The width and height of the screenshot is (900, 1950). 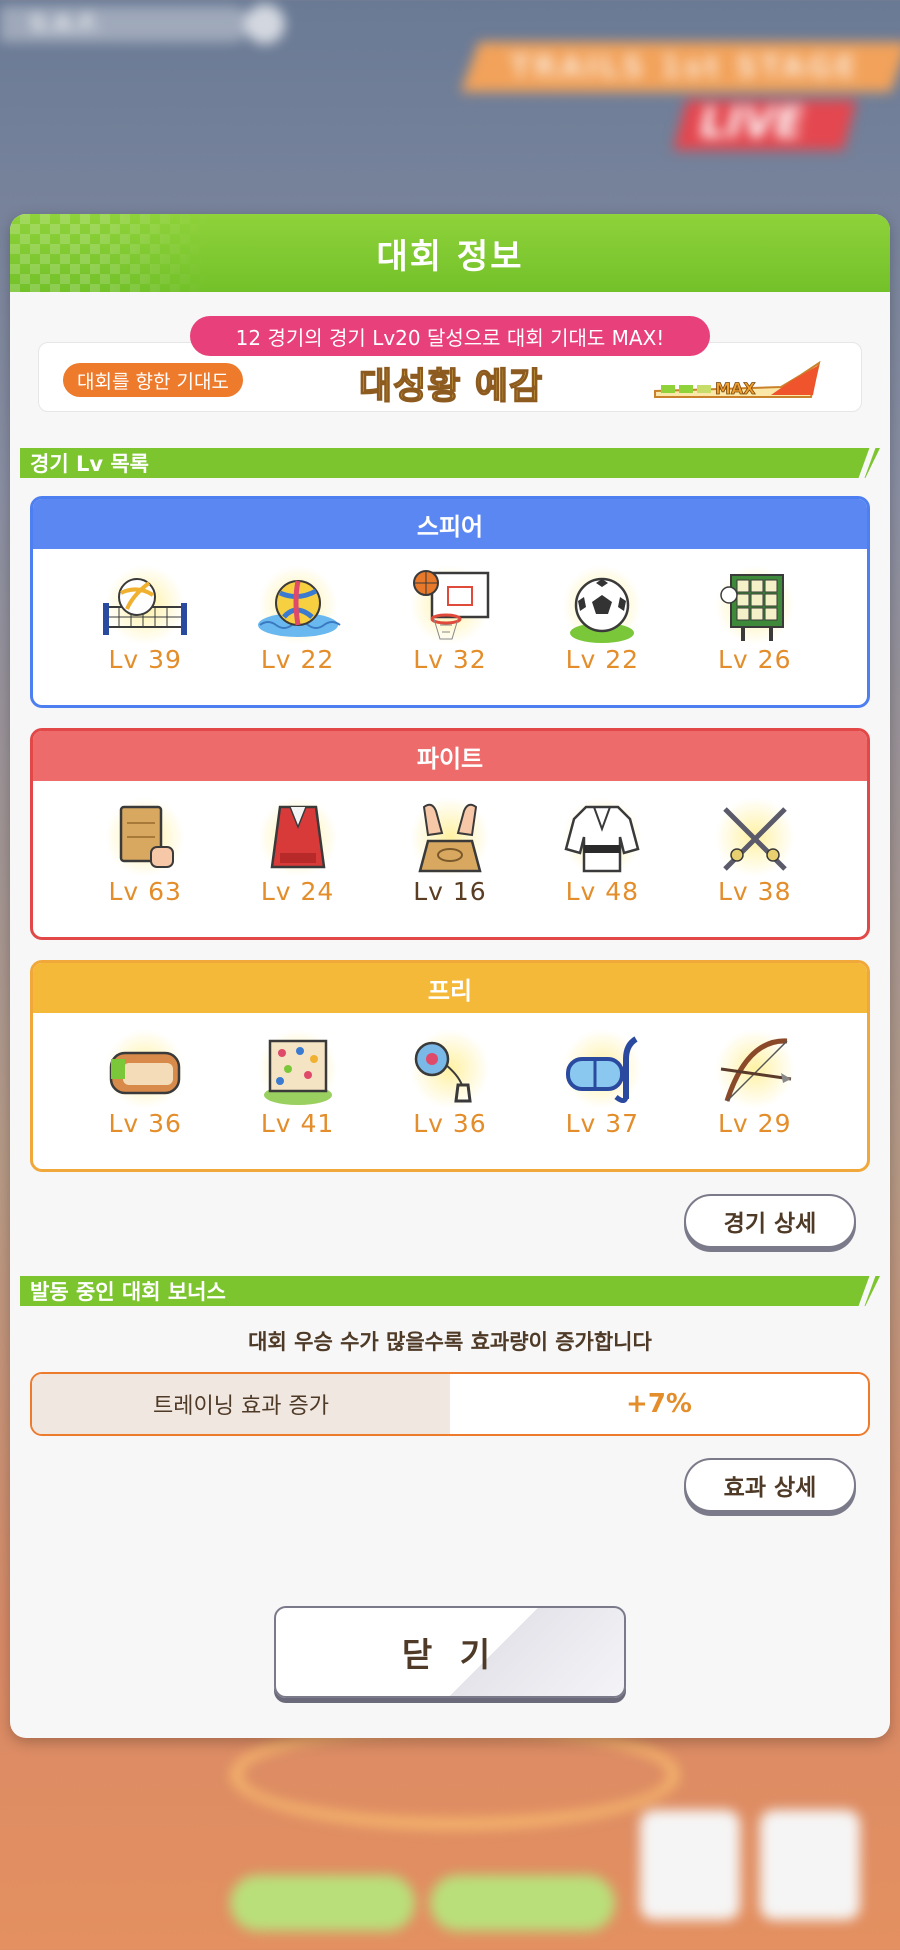 What do you see at coordinates (450, 756) in the screenshot?
I see `group-title: 파이트` at bounding box center [450, 756].